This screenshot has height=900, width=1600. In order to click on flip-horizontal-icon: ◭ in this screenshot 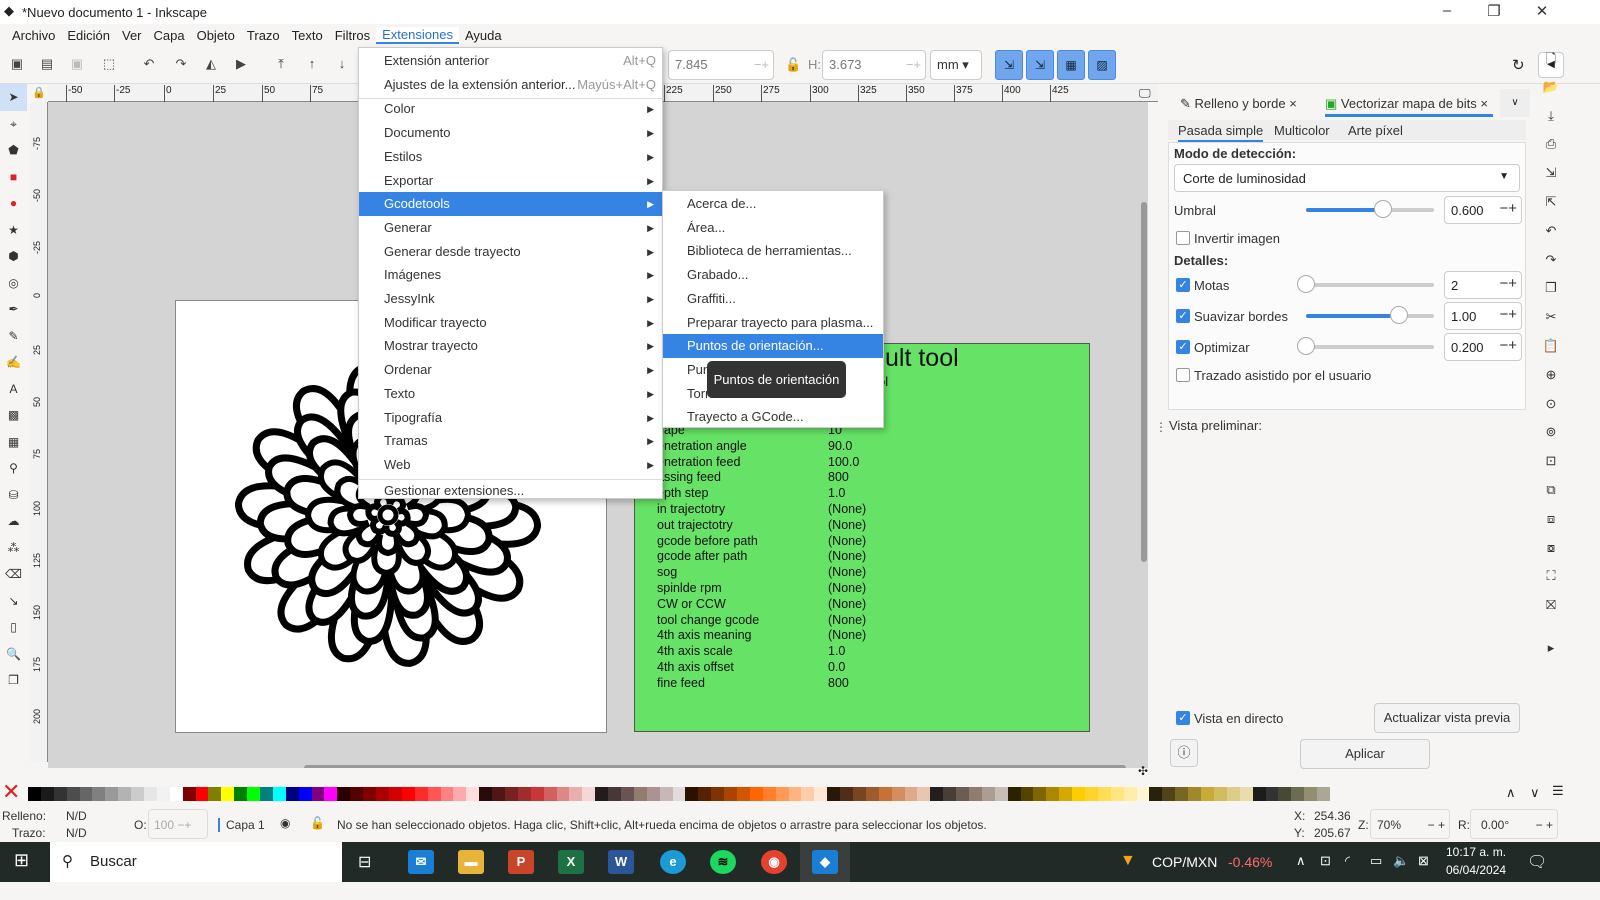, I will do `click(211, 65)`.